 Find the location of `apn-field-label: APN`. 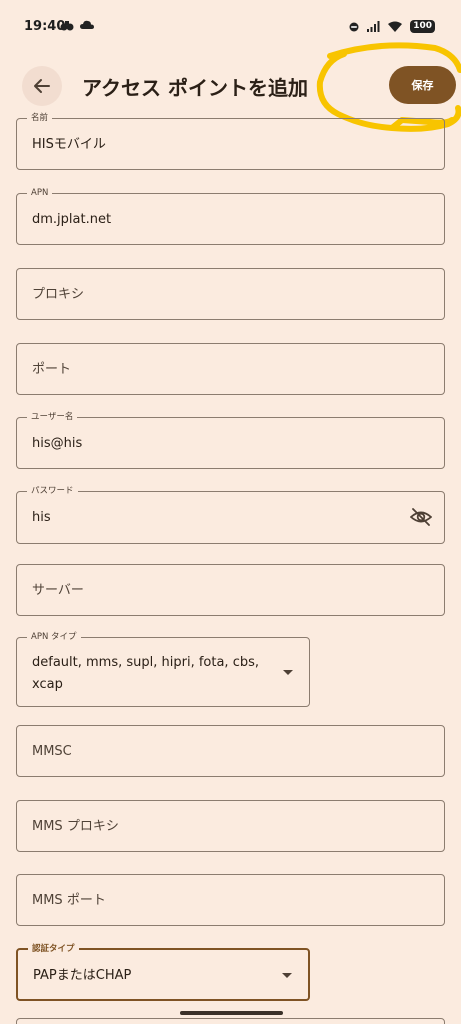

apn-field-label: APN is located at coordinates (40, 193).